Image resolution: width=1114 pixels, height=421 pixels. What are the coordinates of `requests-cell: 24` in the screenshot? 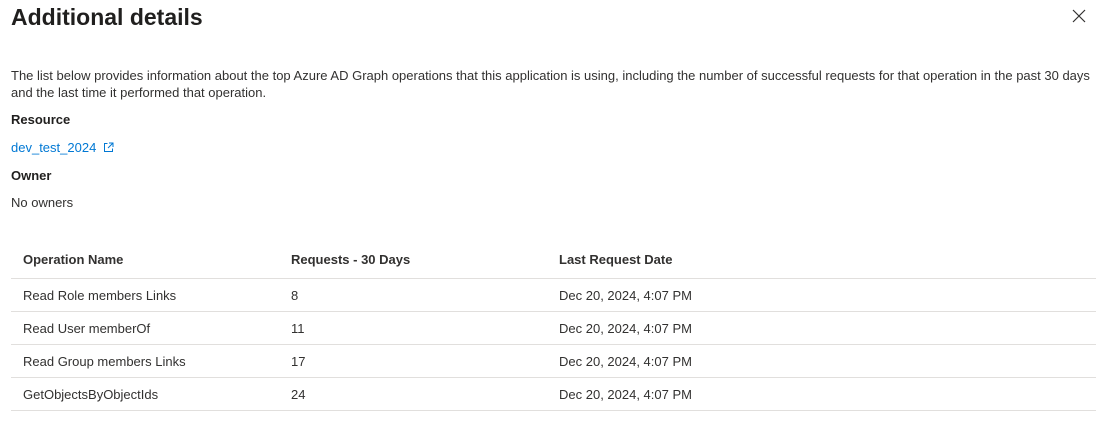 It's located at (413, 394).